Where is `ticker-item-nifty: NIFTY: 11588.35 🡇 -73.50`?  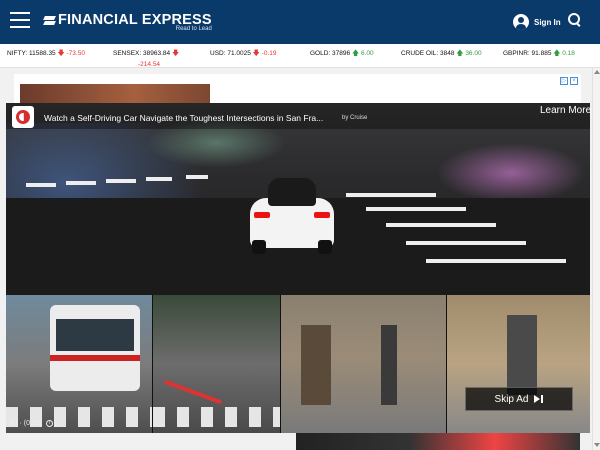 ticker-item-nifty: NIFTY: 11588.35 🡇 -73.50 is located at coordinates (46, 54).